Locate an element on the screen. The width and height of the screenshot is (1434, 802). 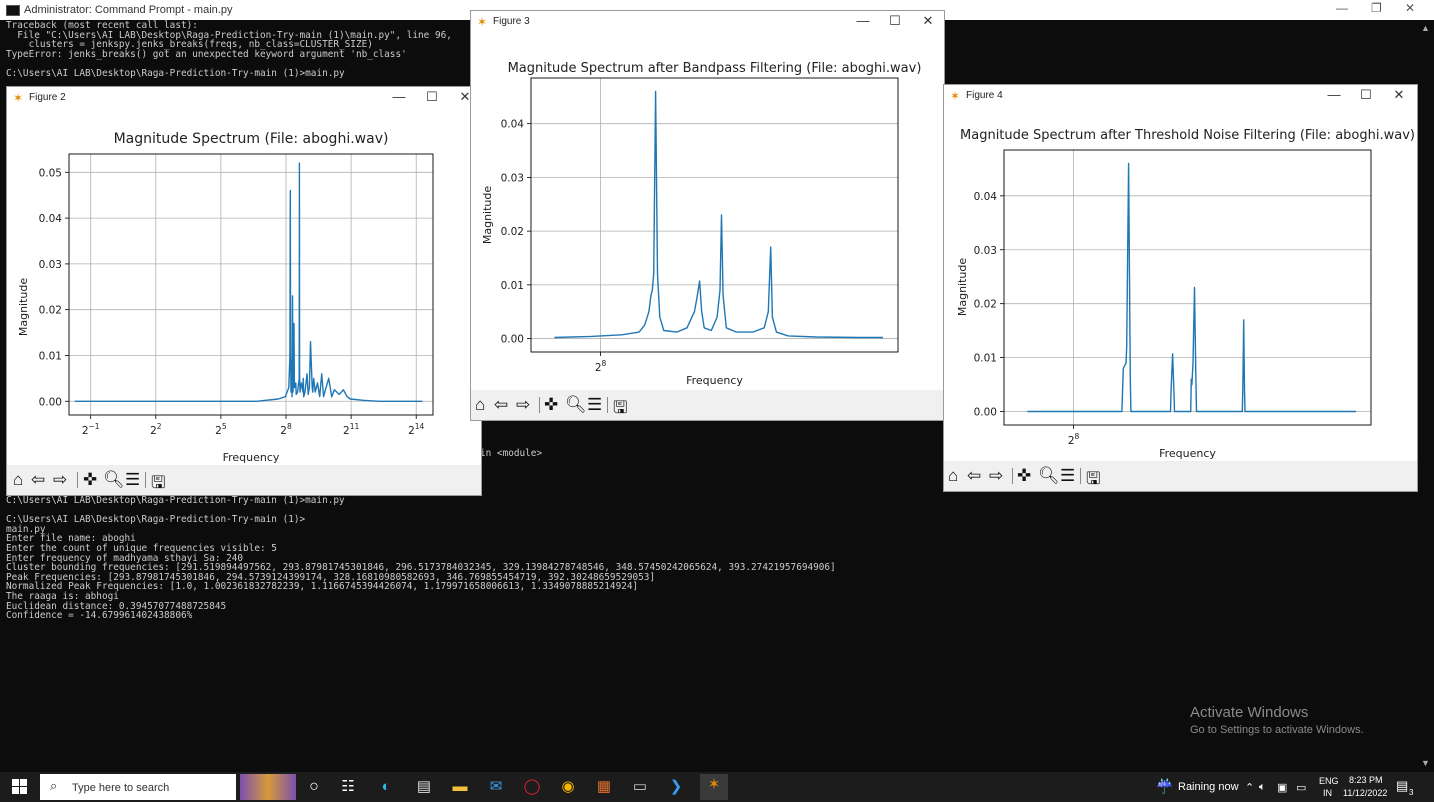
clock-date: 11/12/2022 is located at coordinates (1365, 793).